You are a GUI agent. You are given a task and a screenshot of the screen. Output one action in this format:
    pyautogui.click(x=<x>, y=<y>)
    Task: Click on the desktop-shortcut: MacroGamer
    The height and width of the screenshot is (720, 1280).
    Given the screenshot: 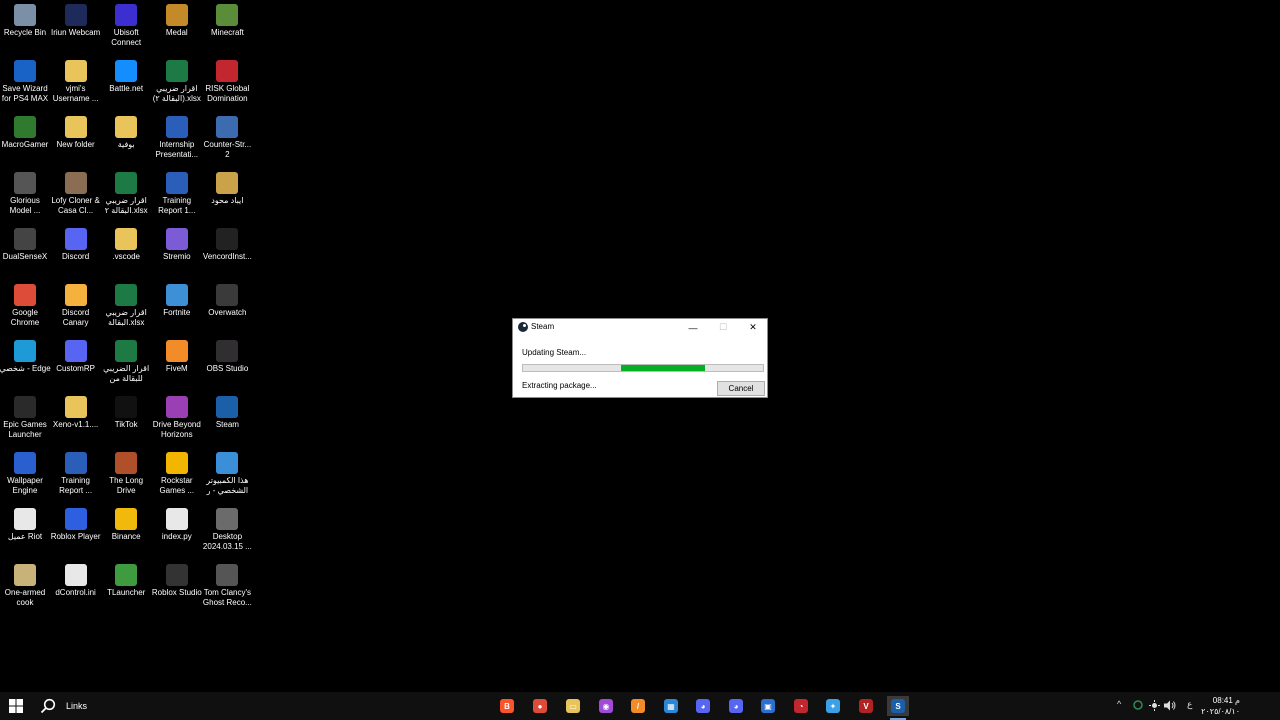 What is the action you would take?
    pyautogui.click(x=25, y=131)
    